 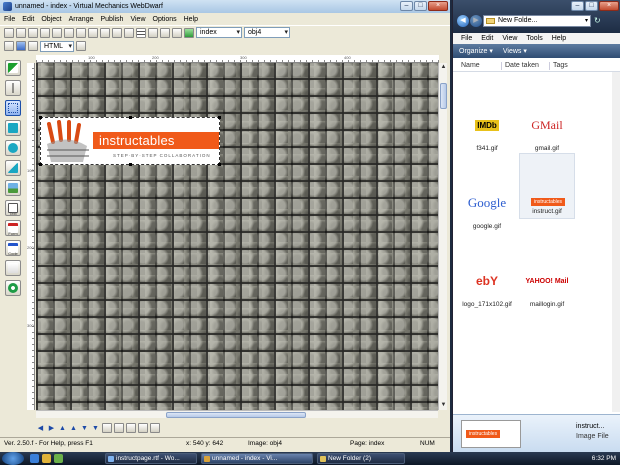 I want to click on instructables-logo-object: instructables STEP·BY·STEP COLLABORATION, so click(x=130, y=141).